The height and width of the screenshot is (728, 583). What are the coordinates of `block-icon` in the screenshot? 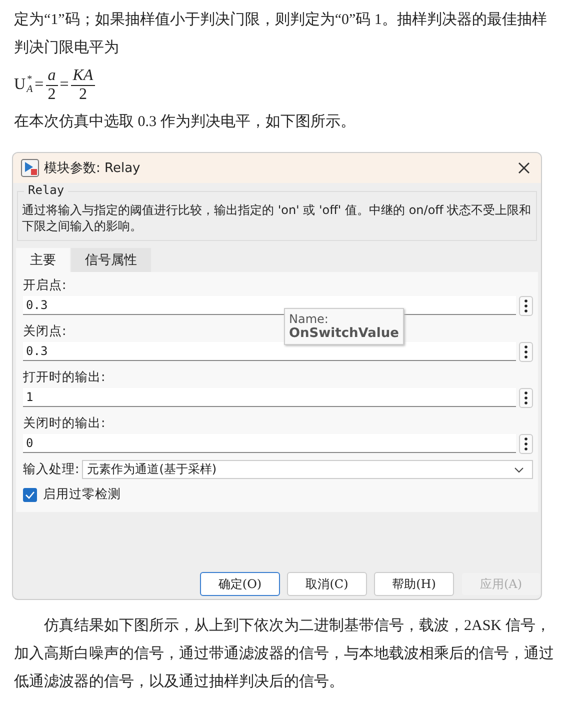 It's located at (30, 168).